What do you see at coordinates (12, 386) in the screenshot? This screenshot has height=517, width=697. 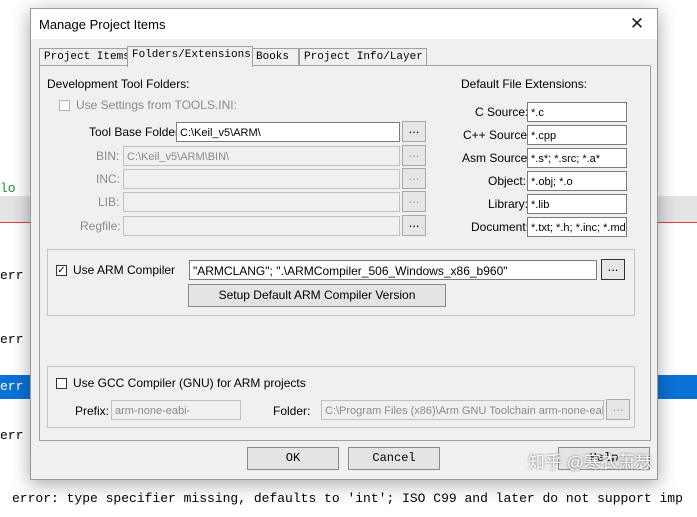 I see `editor-line-3: err` at bounding box center [12, 386].